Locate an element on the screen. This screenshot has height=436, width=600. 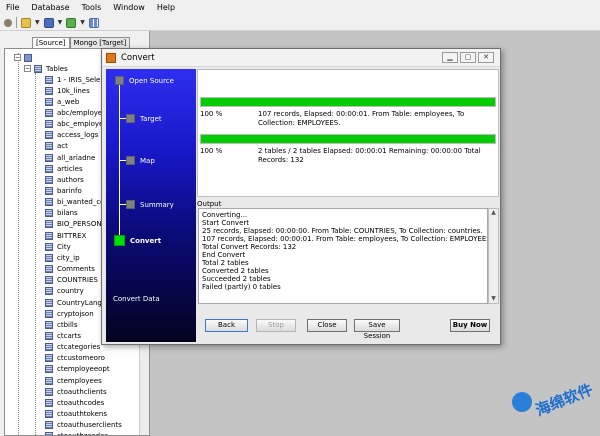
step-summary: Summary is located at coordinates (150, 204).